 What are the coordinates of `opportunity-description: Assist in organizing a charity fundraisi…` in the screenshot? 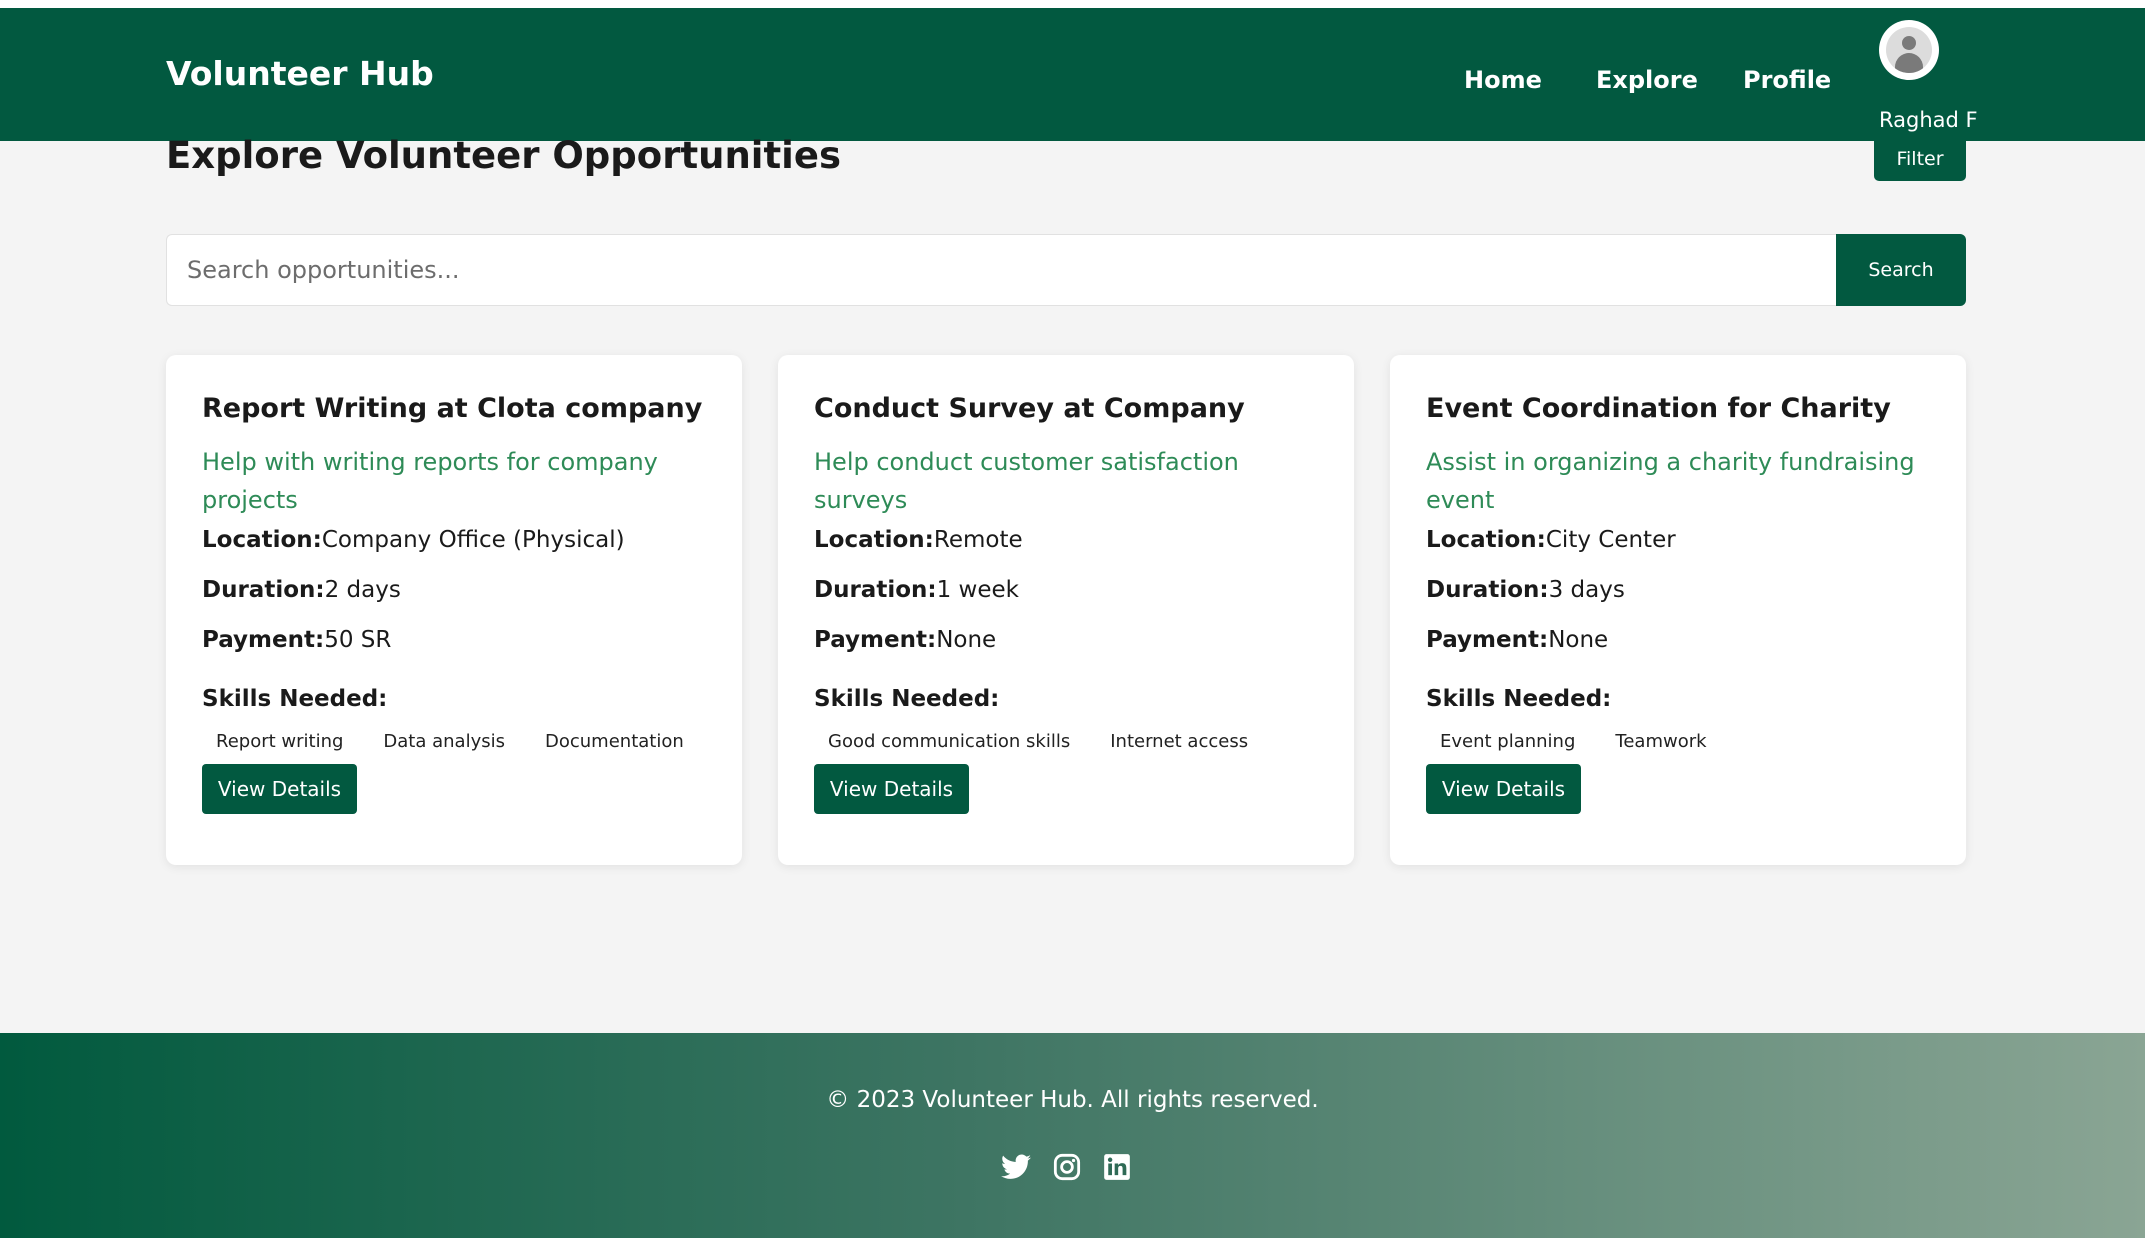 It's located at (1670, 481).